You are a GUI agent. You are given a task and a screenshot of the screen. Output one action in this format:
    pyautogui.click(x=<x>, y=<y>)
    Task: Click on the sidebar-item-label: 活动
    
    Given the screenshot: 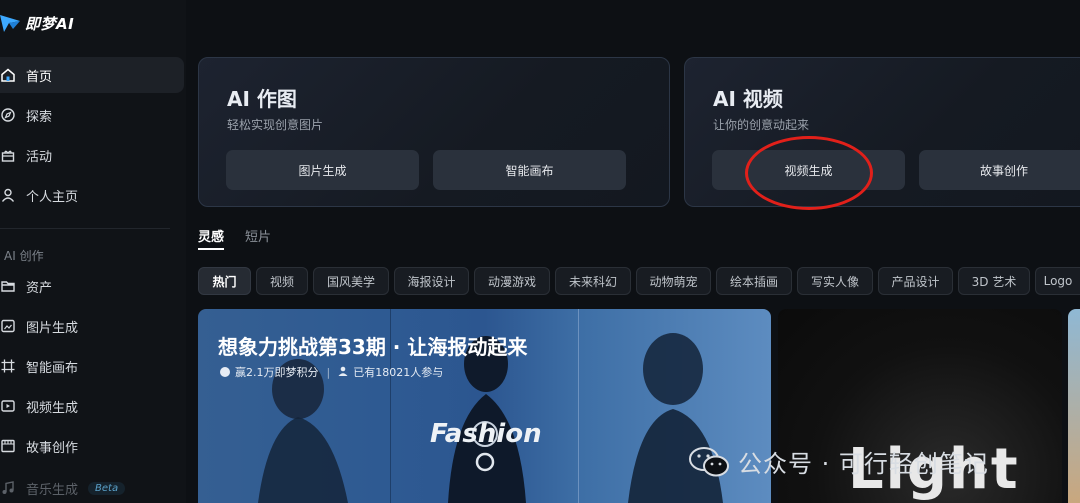 What is the action you would take?
    pyautogui.click(x=39, y=157)
    